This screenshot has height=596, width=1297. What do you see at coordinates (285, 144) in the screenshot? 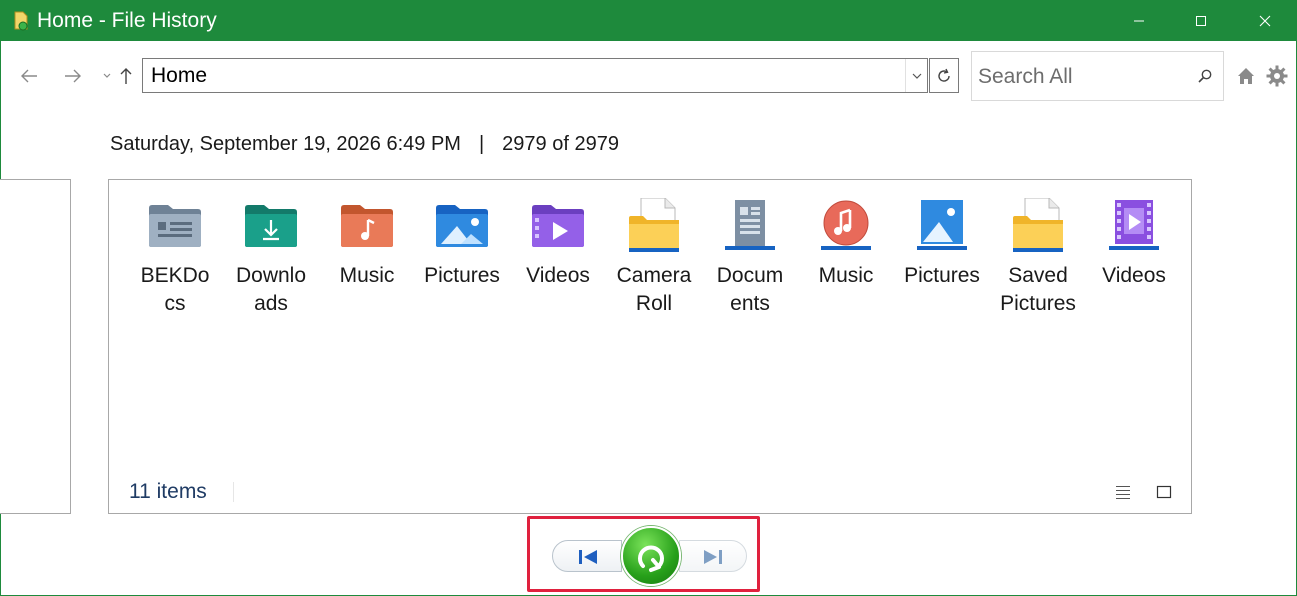
I see `backup-date: Saturday, September 19, 2026 6:49 PM` at bounding box center [285, 144].